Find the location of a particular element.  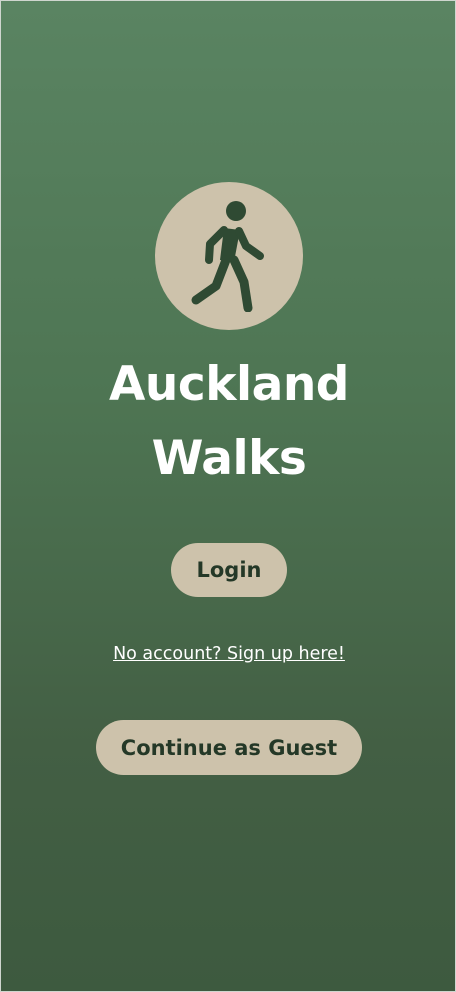

app-title-line-1: Auckland is located at coordinates (229, 384).